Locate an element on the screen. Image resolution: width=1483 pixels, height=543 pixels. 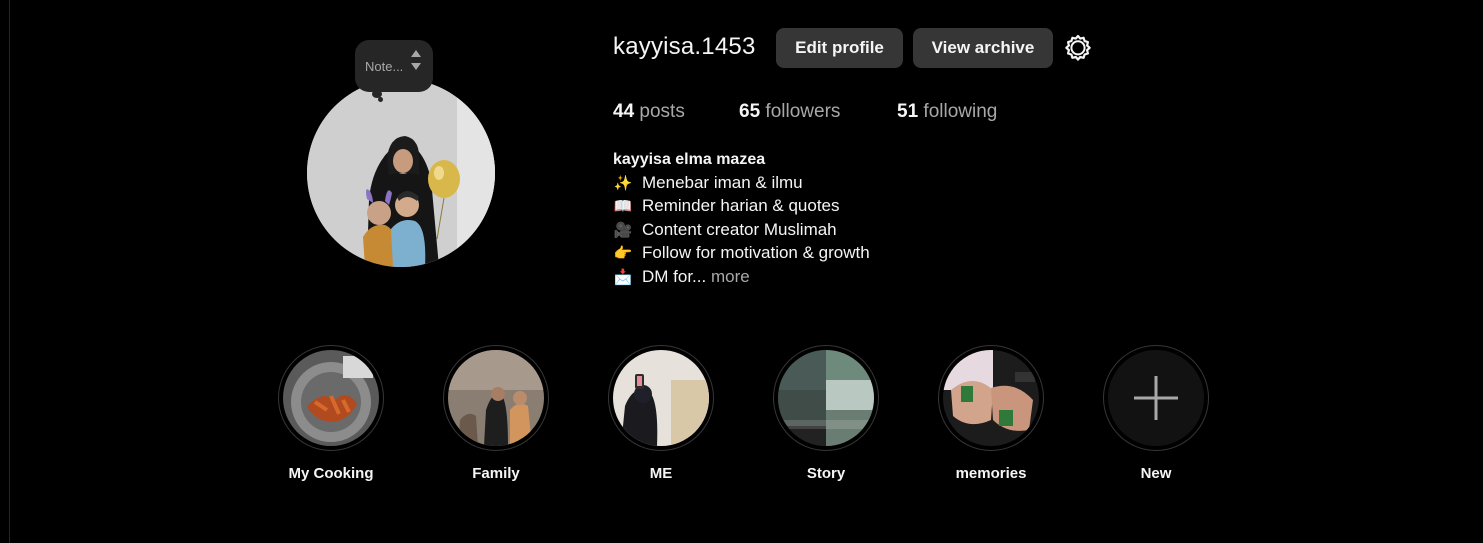
note-scroll-arrows is located at coordinates (416, 60).